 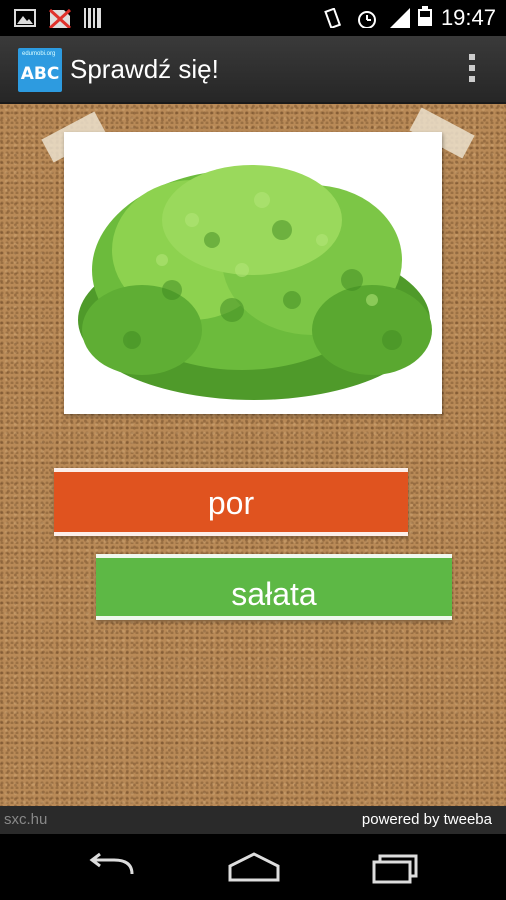 I want to click on image-credit: sxc.hu, so click(x=25, y=819).